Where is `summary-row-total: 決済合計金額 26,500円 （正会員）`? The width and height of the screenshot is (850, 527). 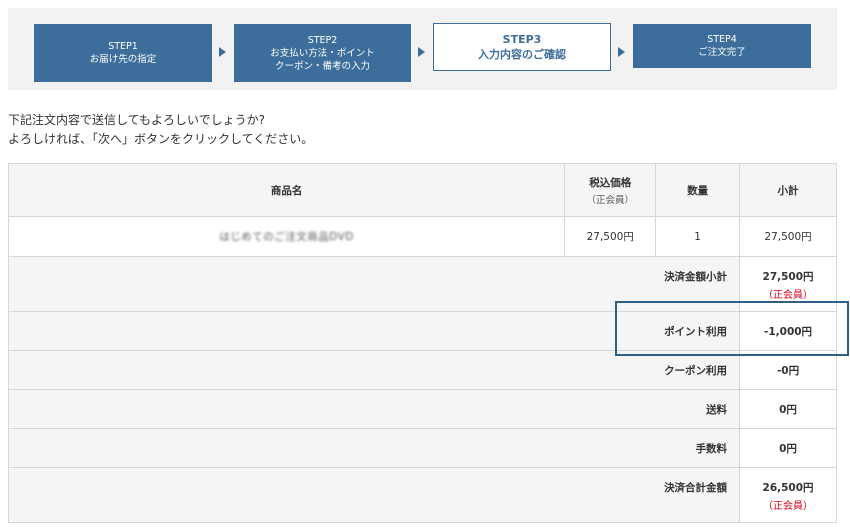
summary-row-total: 決済合計金額 26,500円 （正会員） is located at coordinates (422, 495).